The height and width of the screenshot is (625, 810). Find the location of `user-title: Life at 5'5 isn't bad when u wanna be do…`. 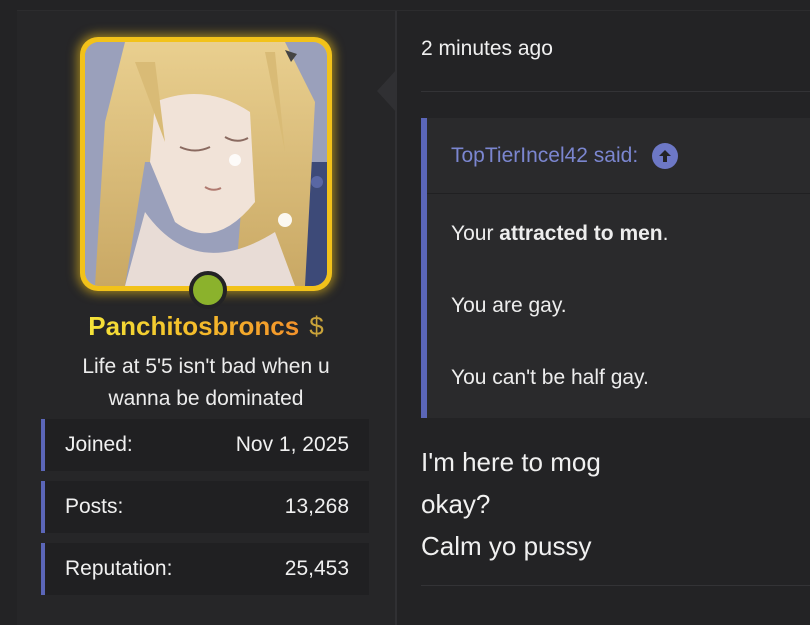

user-title: Life at 5'5 isn't bad when u wanna be do… is located at coordinates (206, 383).